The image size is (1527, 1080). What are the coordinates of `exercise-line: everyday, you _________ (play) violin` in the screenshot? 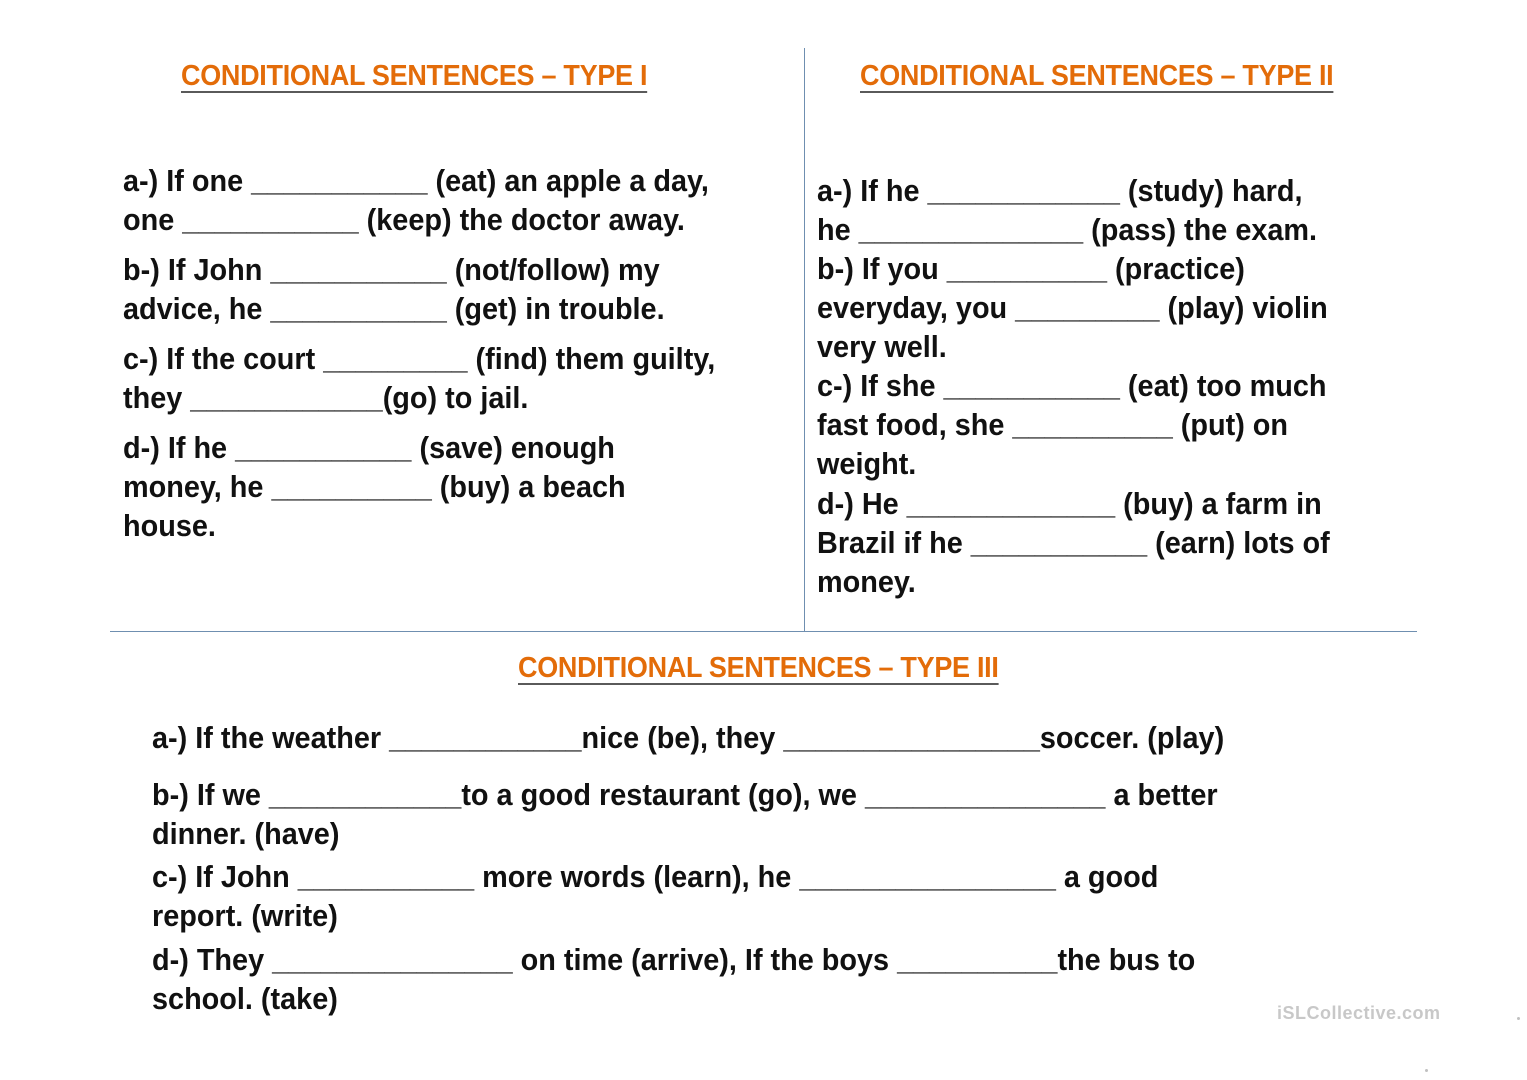 It's located at (1072, 307).